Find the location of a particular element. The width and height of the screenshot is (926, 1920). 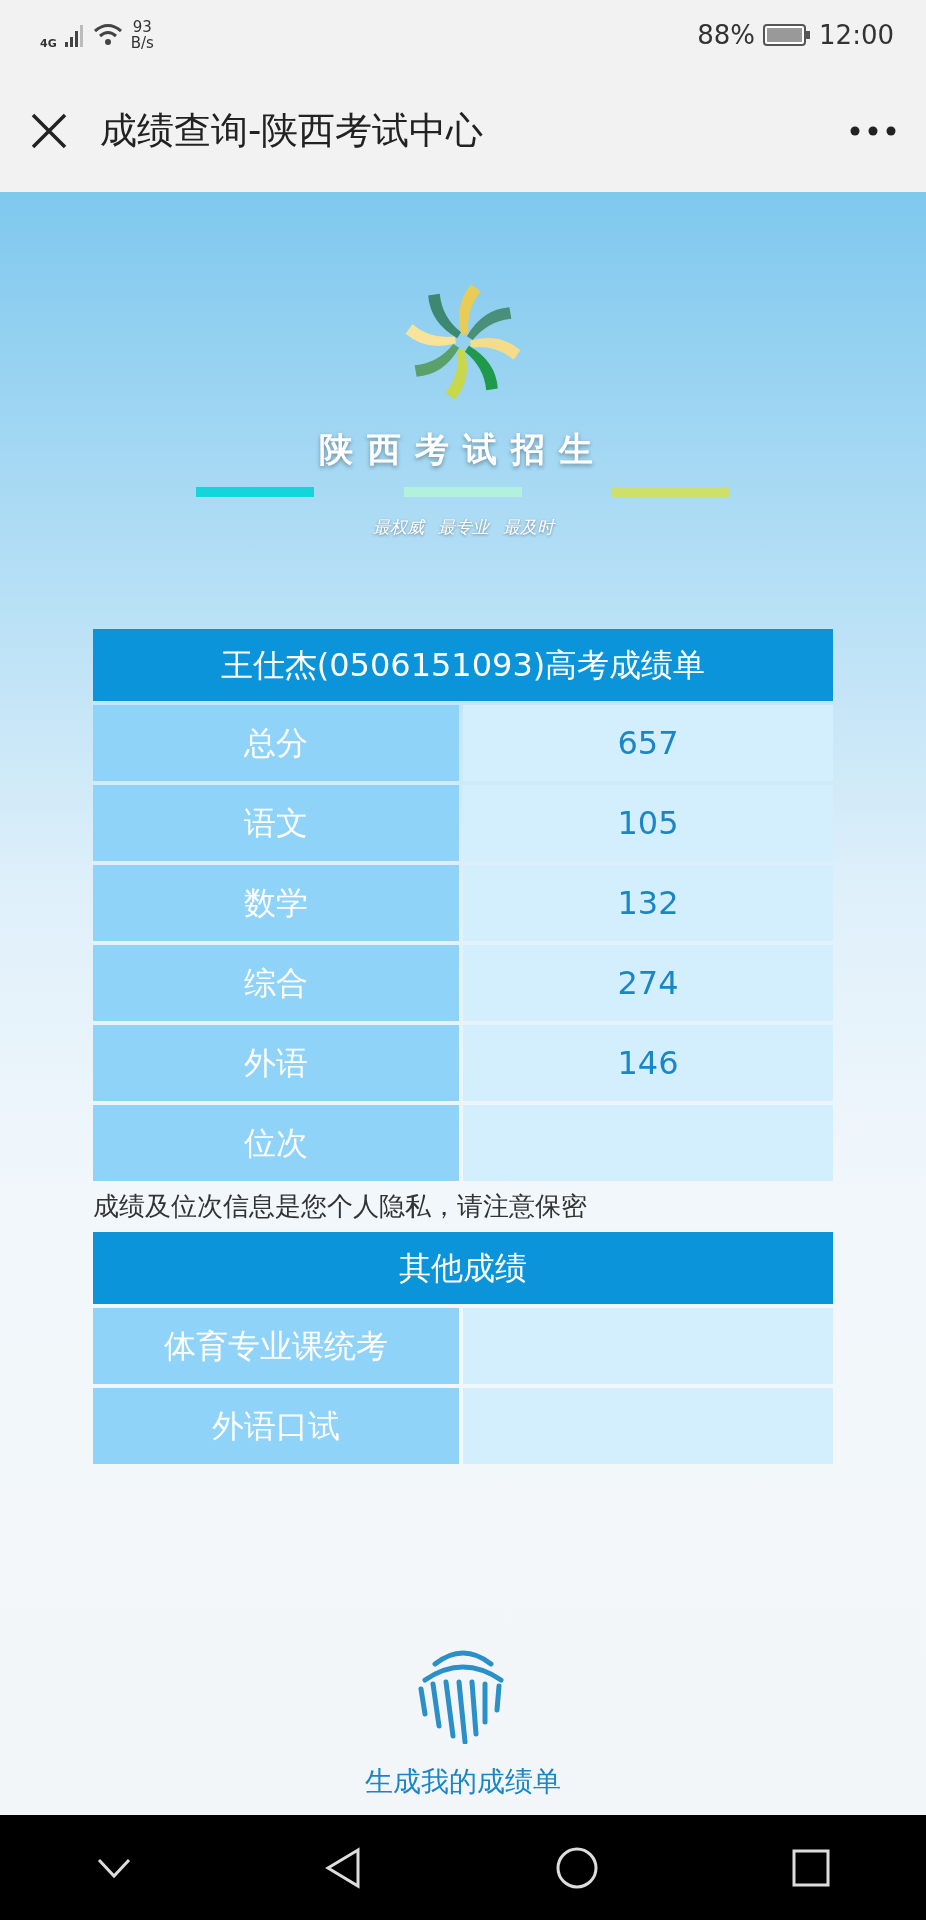

subject-label: 外语口试 is located at coordinates (276, 1425).